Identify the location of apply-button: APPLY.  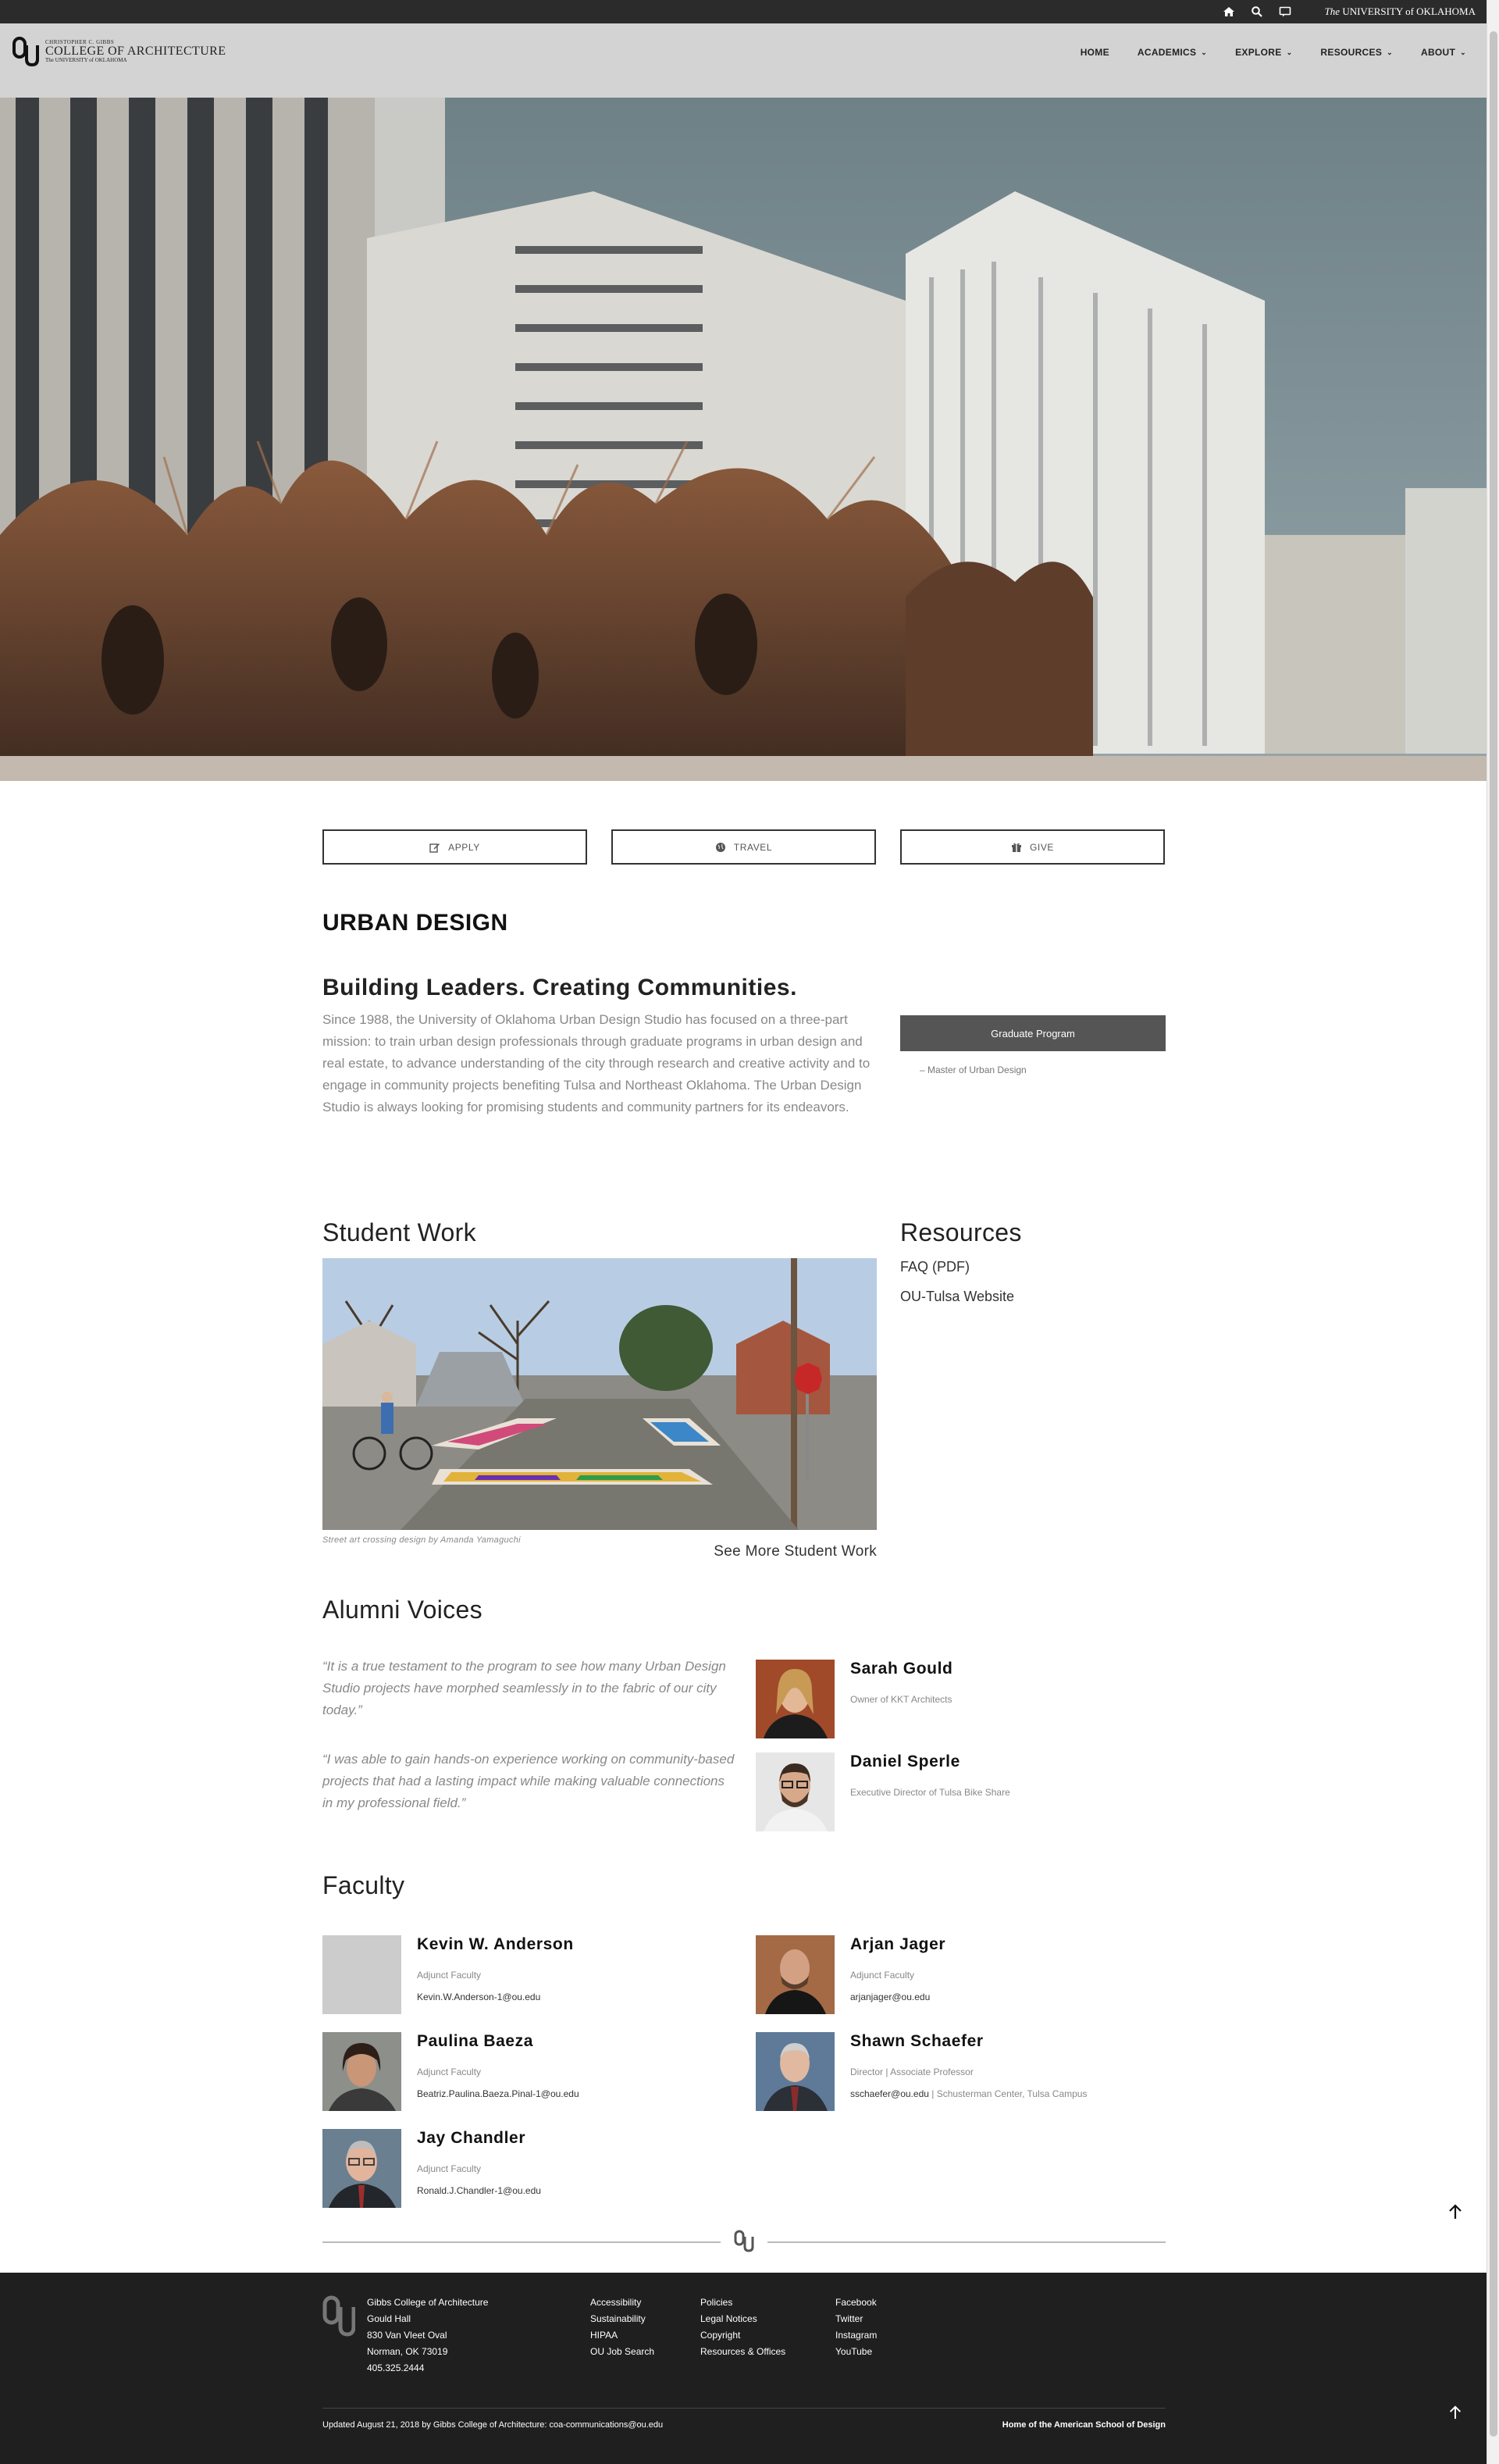
(454, 847).